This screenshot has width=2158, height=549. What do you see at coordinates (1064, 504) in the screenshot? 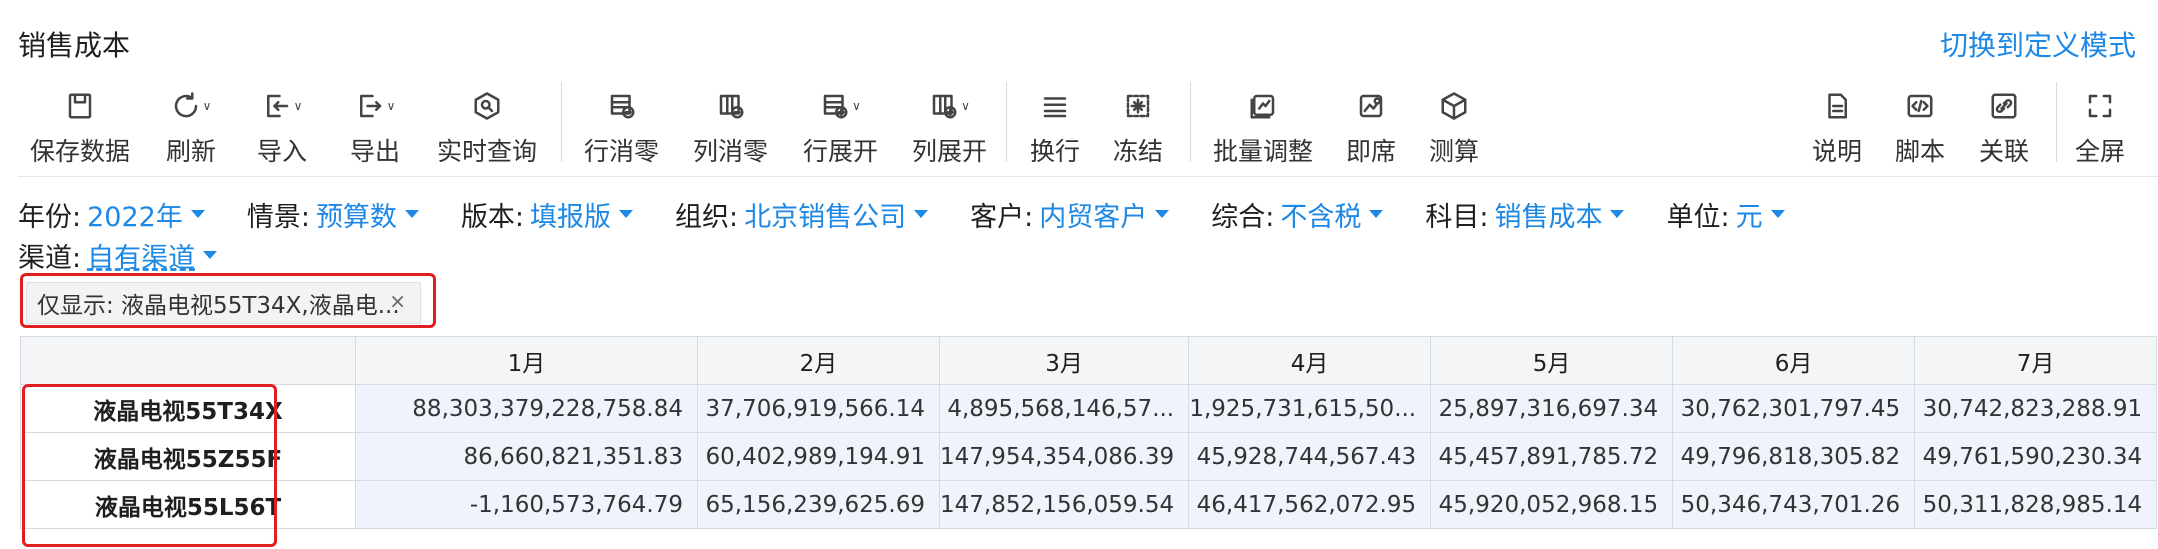
I see `table-cell: 147,852,156,059.54` at bounding box center [1064, 504].